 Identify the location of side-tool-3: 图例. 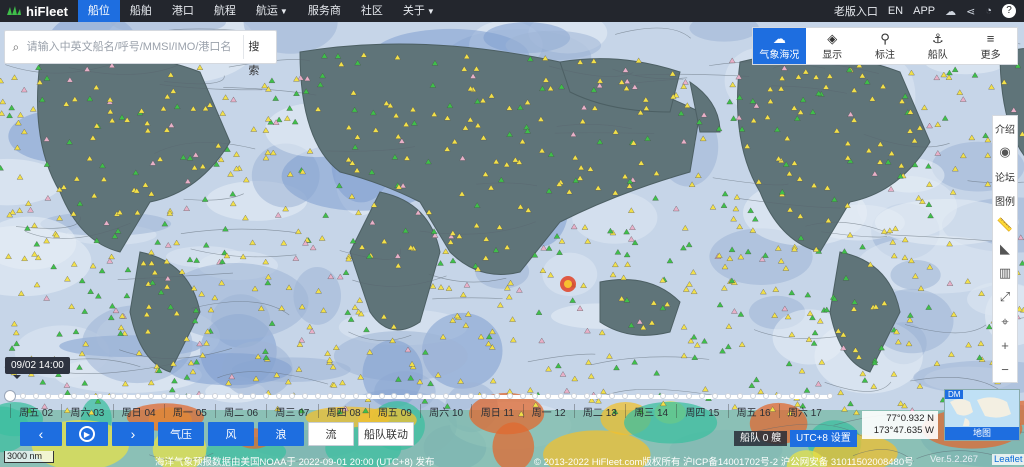
(1005, 201).